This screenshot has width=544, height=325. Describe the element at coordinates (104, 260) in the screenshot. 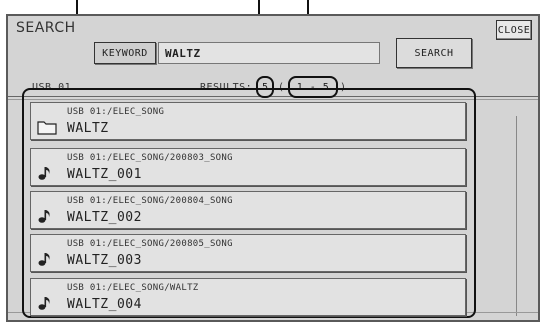

I see `item-name: WALTZ_003` at that location.